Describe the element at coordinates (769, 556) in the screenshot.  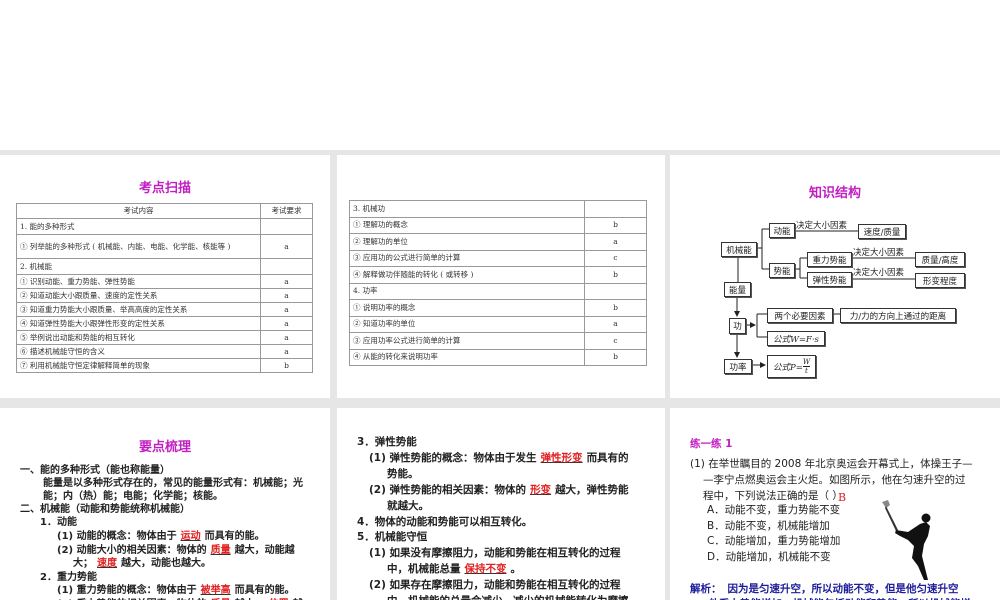
I see `option-d: D．动能增加，机械能不变` at that location.